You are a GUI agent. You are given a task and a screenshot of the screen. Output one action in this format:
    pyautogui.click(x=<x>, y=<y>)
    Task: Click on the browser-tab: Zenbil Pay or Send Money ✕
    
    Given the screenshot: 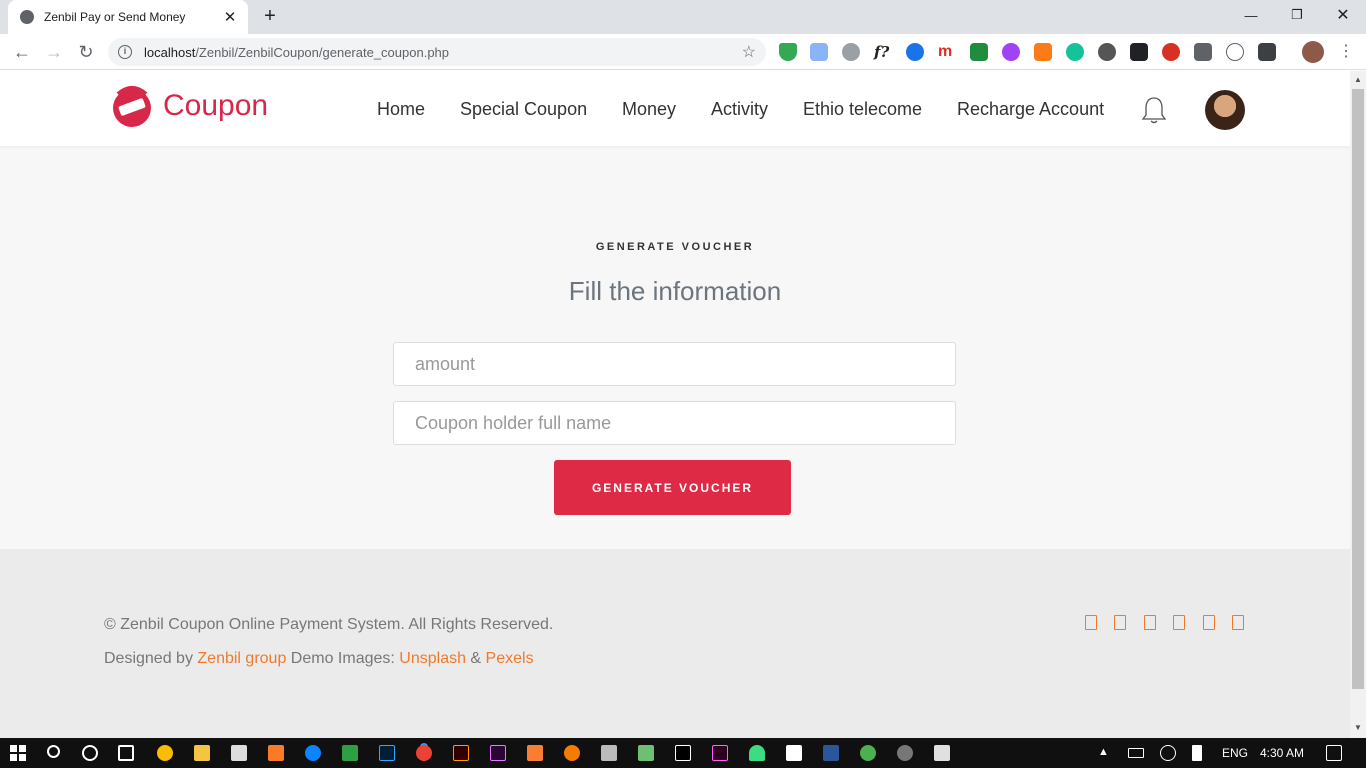 What is the action you would take?
    pyautogui.click(x=128, y=17)
    